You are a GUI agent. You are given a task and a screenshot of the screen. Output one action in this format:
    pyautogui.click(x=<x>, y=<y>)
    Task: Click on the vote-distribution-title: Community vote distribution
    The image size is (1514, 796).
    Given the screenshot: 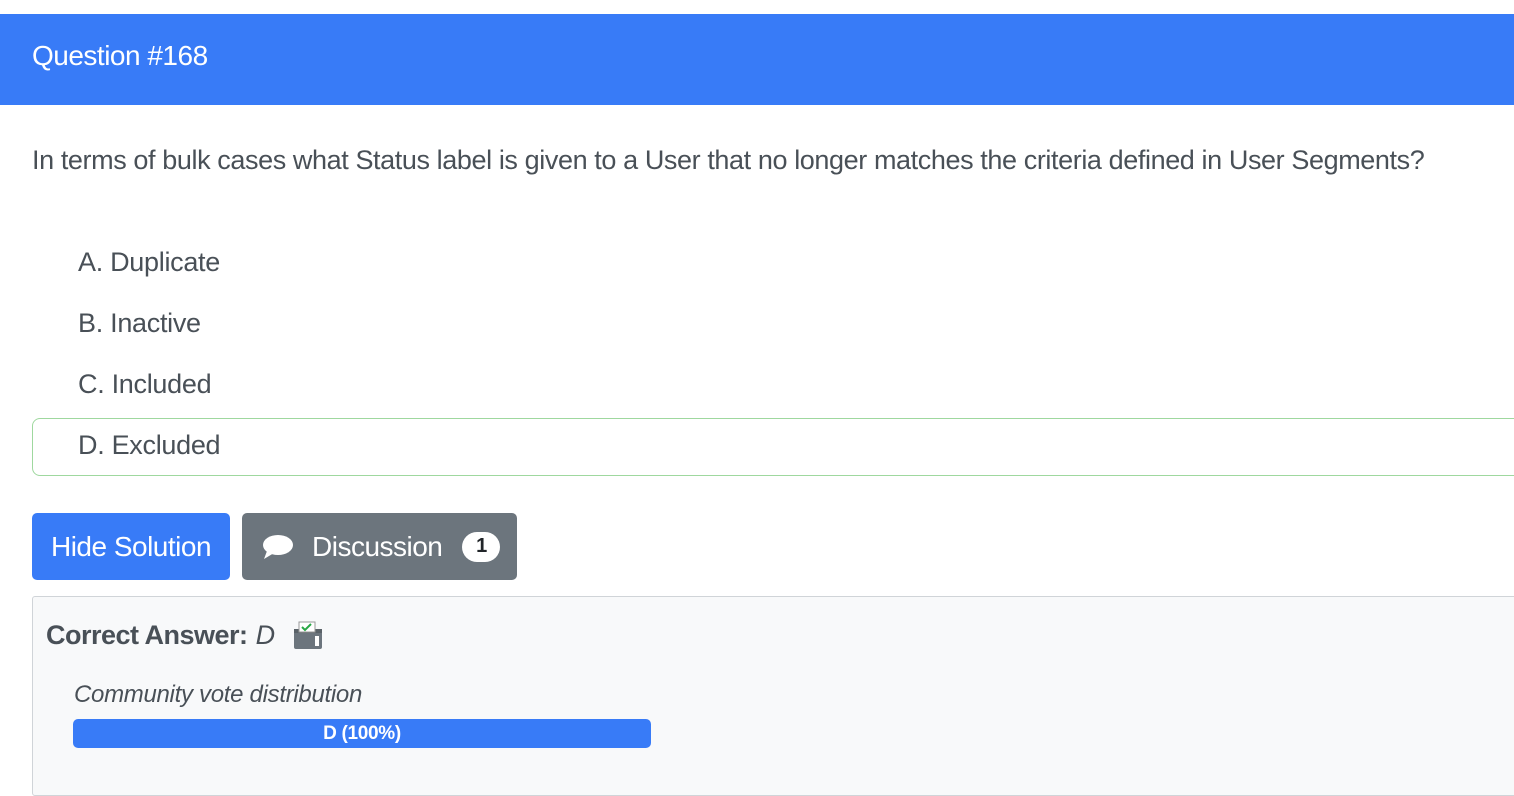 What is the action you would take?
    pyautogui.click(x=218, y=694)
    